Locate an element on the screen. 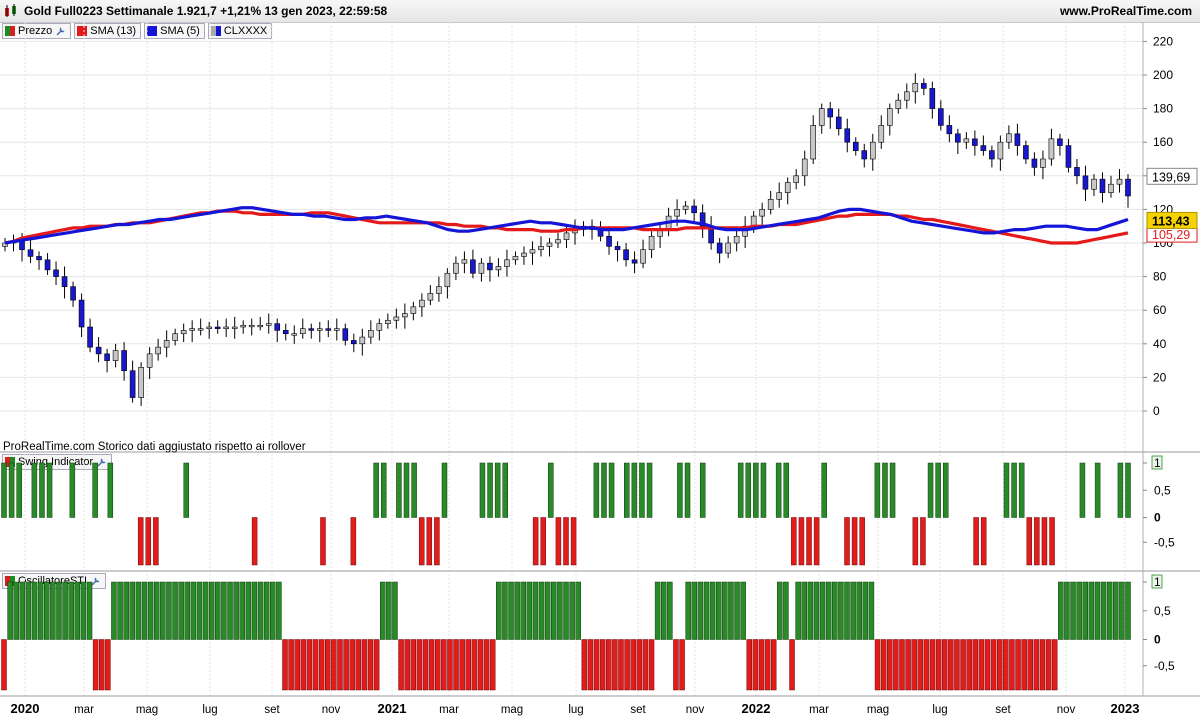 This screenshot has height=720, width=1200. y-tick-label: 40 is located at coordinates (1160, 344).